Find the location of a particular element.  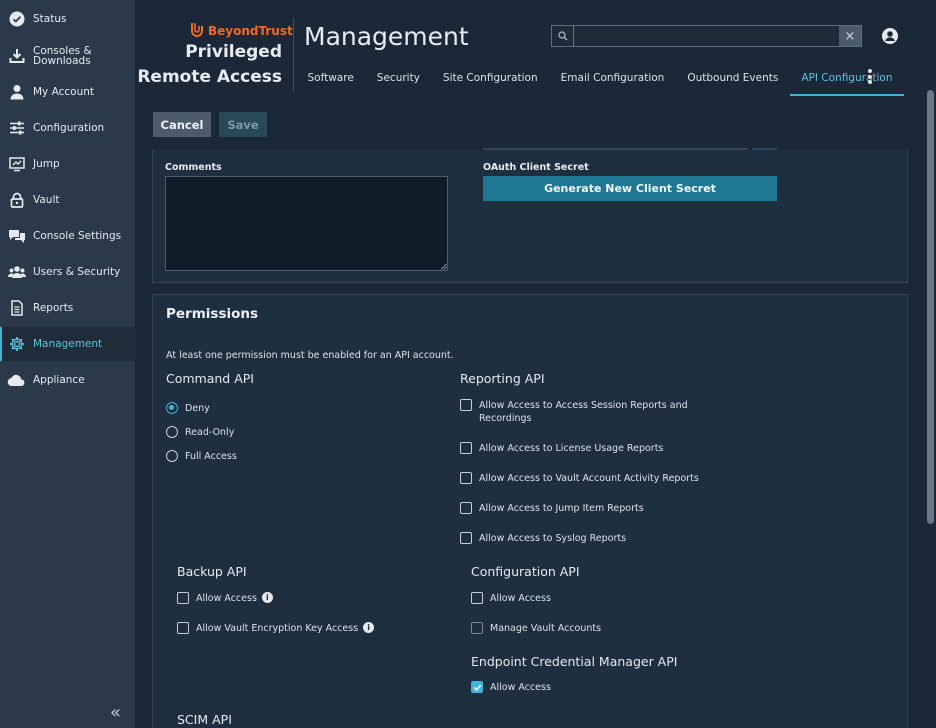

jump-icon is located at coordinates (17, 164).